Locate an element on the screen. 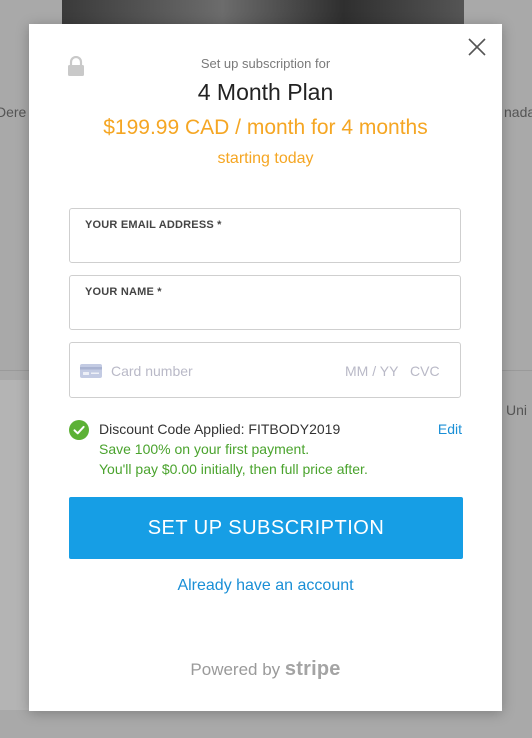  name-input is located at coordinates (265, 313).